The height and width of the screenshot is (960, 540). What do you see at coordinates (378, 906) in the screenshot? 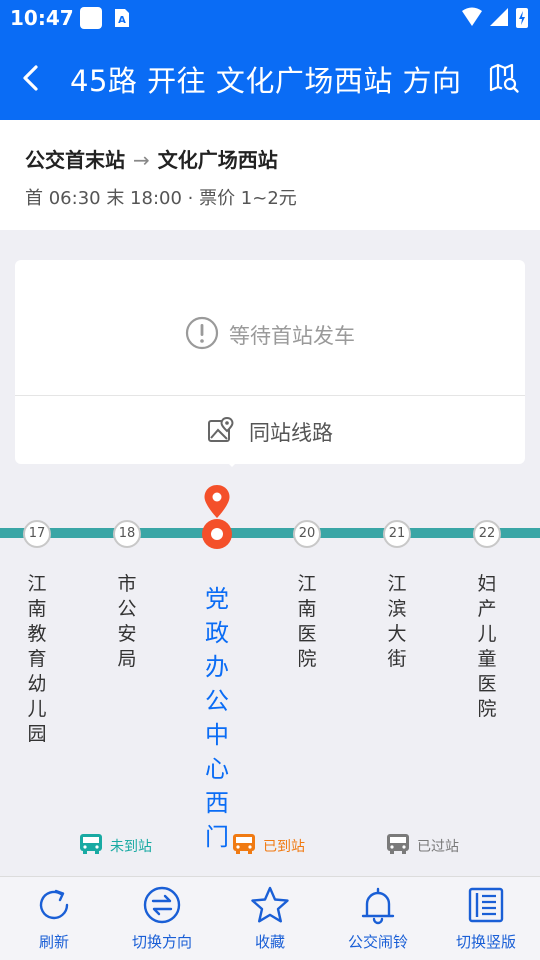
I see `bell-icon` at bounding box center [378, 906].